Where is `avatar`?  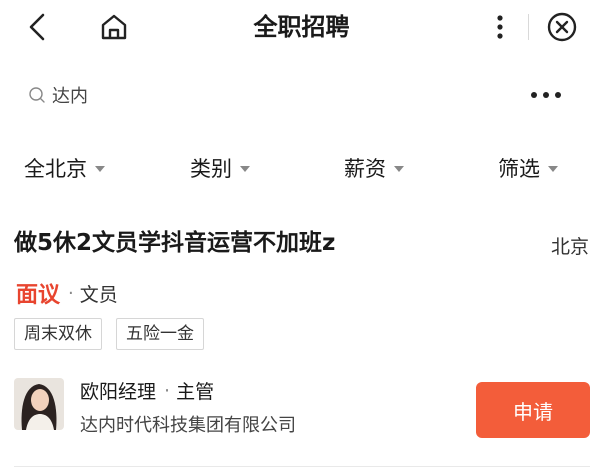
avatar is located at coordinates (39, 404).